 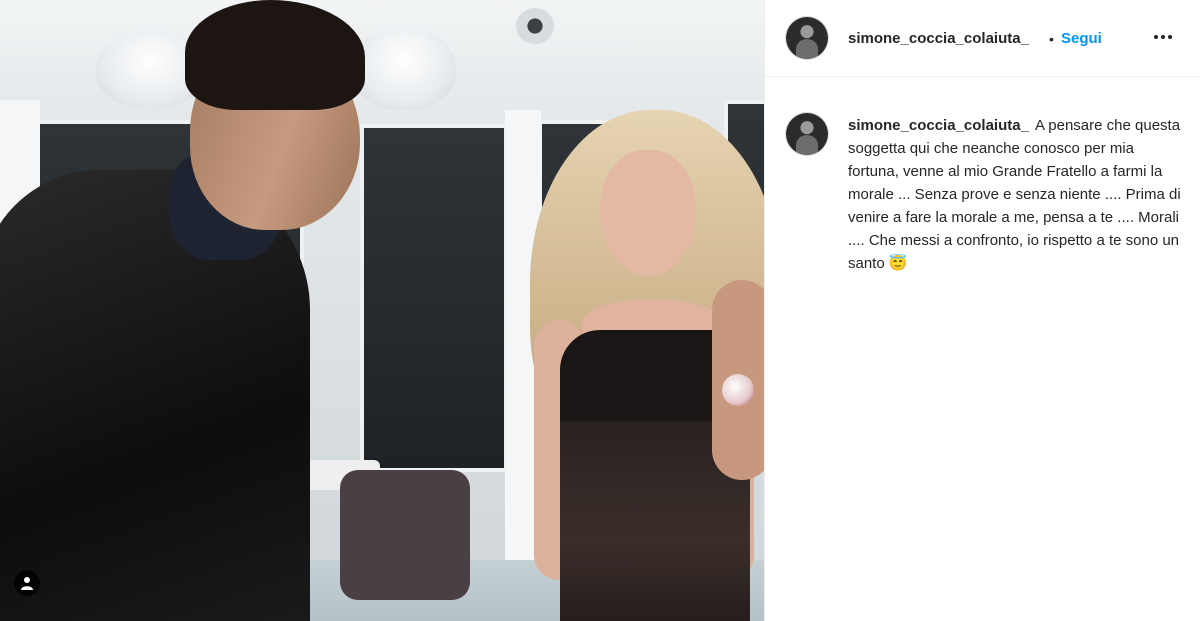 I want to click on header-username: simone_coccia_colaiuta_, so click(x=938, y=38).